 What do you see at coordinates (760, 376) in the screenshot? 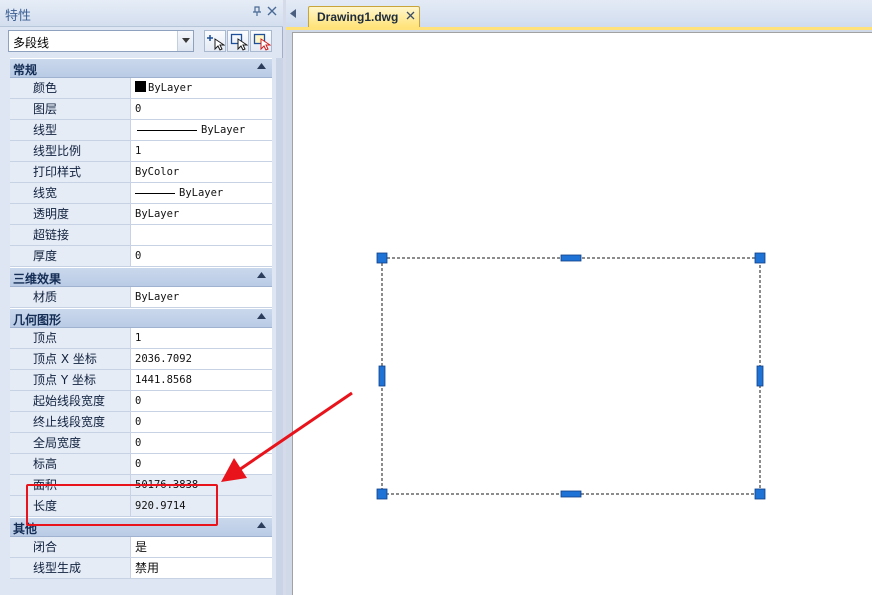
I see `grip-mid-right` at bounding box center [760, 376].